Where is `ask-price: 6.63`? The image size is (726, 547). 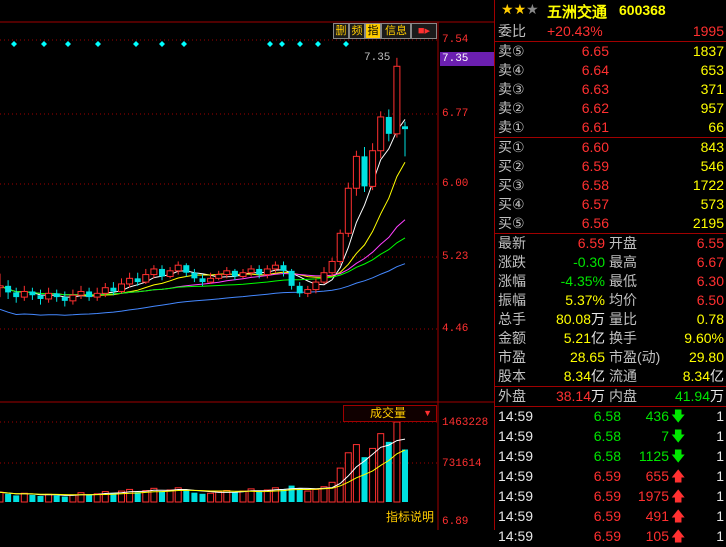
ask-price: 6.63 is located at coordinates (595, 89).